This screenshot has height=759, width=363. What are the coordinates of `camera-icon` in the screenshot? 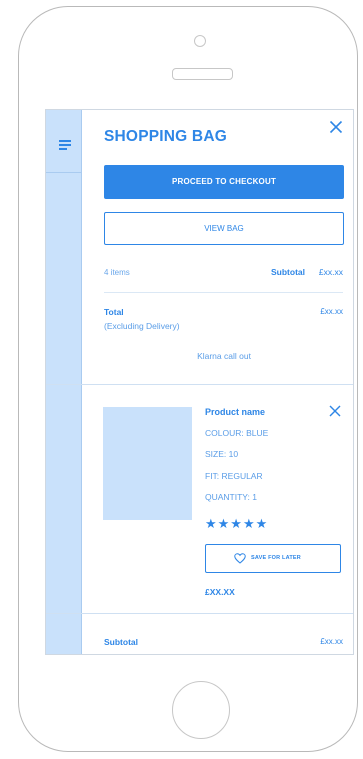 It's located at (200, 41).